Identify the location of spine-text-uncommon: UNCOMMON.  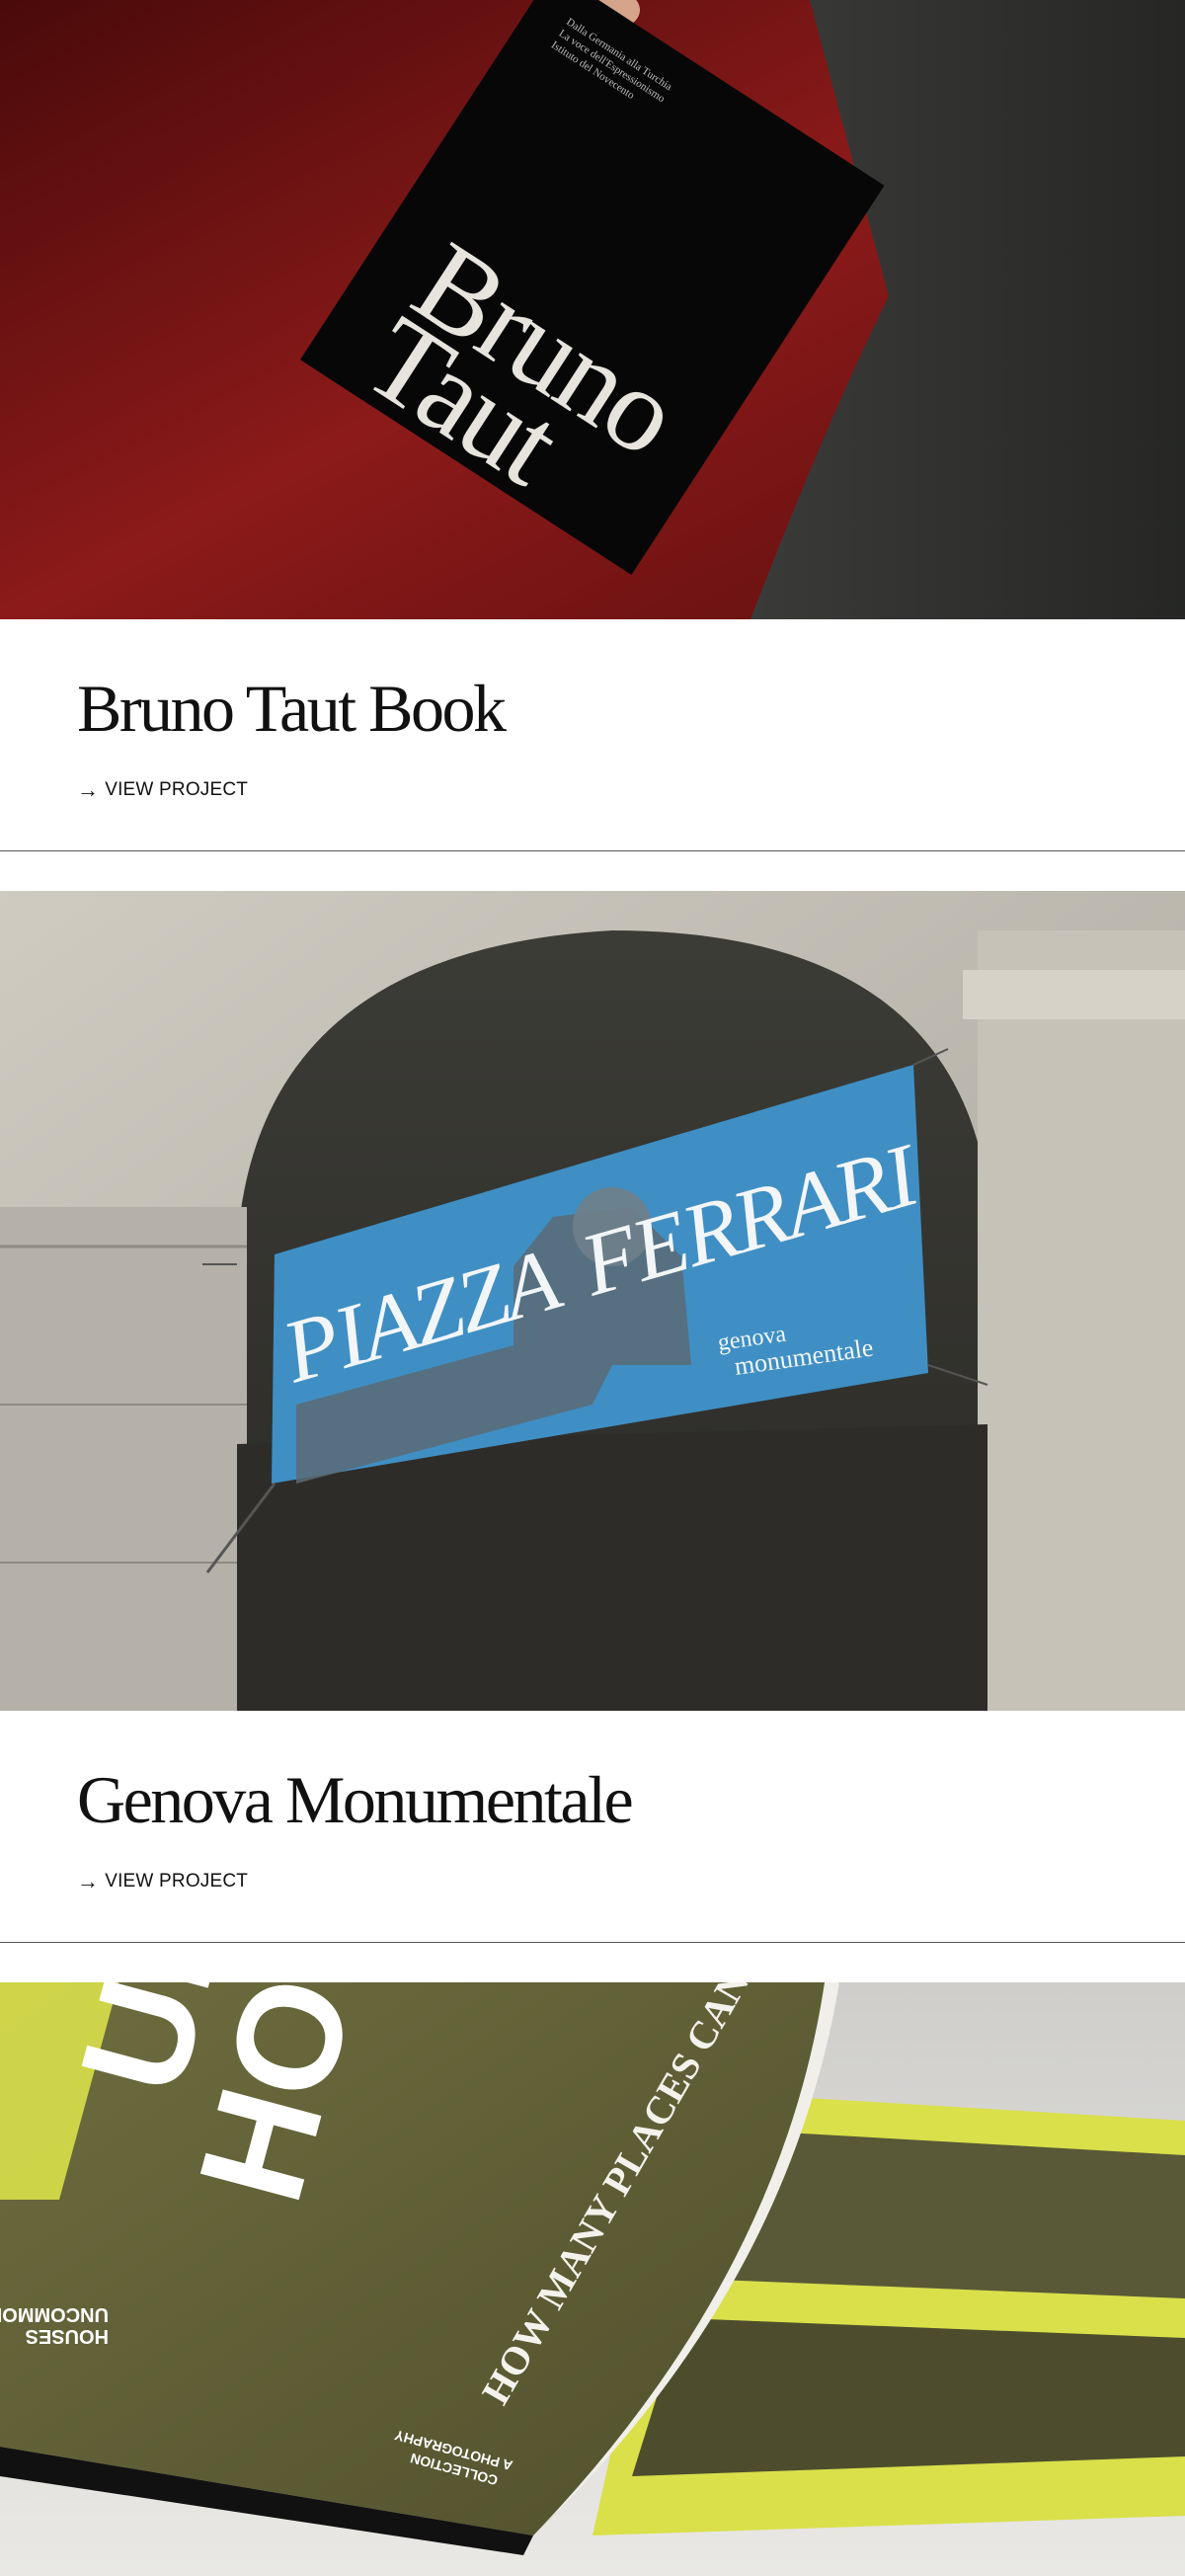
(55, 2314).